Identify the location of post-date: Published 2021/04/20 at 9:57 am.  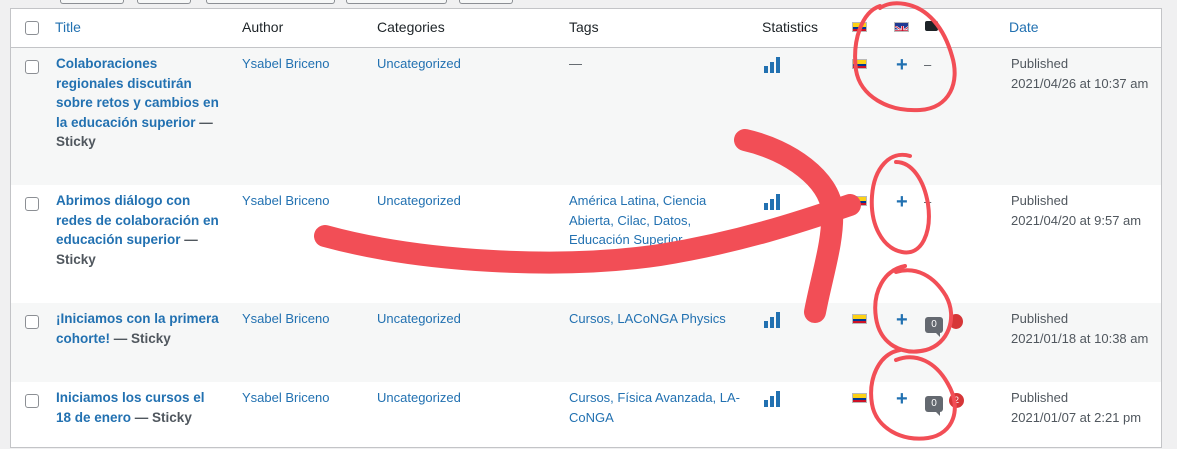
(1076, 210).